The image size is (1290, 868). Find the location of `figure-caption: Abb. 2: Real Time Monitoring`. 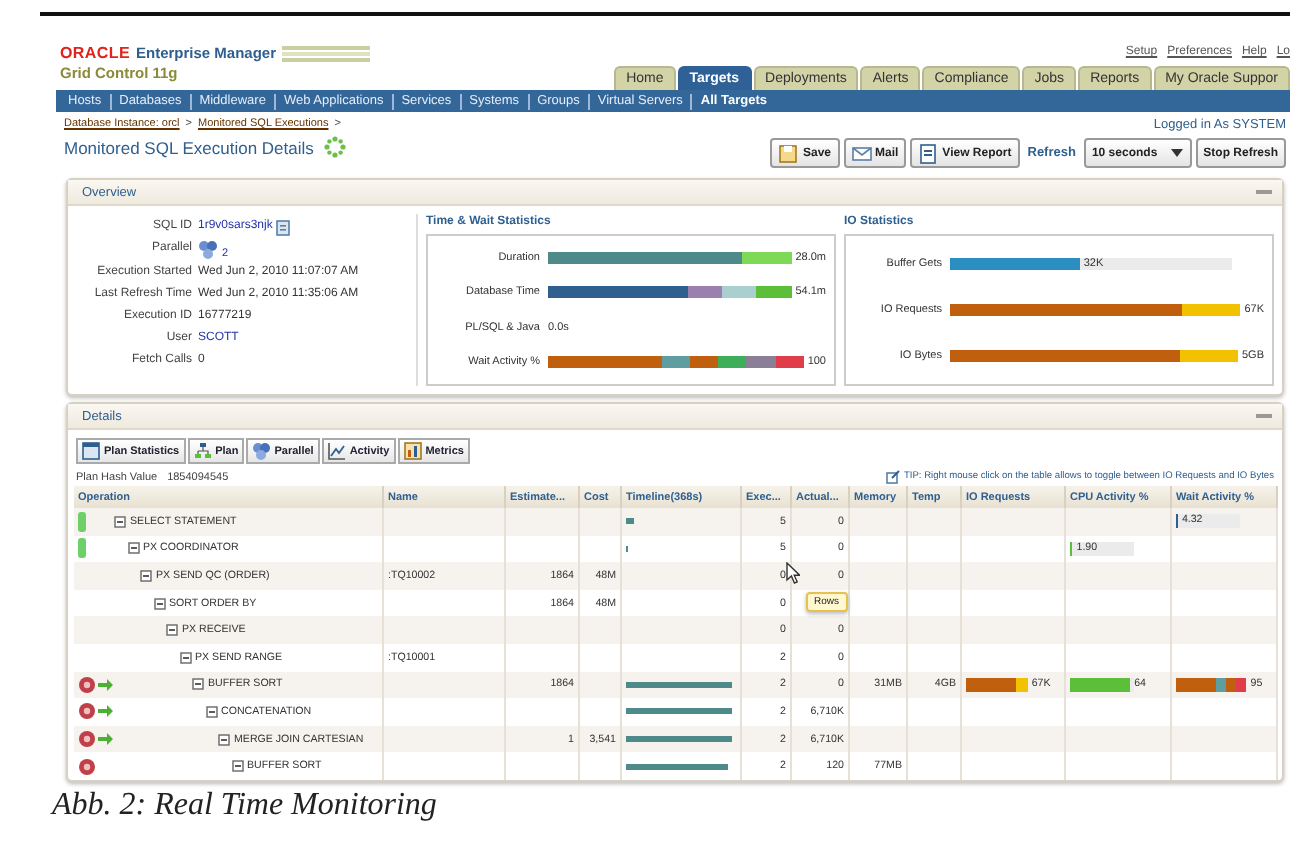

figure-caption: Abb. 2: Real Time Monitoring is located at coordinates (245, 805).